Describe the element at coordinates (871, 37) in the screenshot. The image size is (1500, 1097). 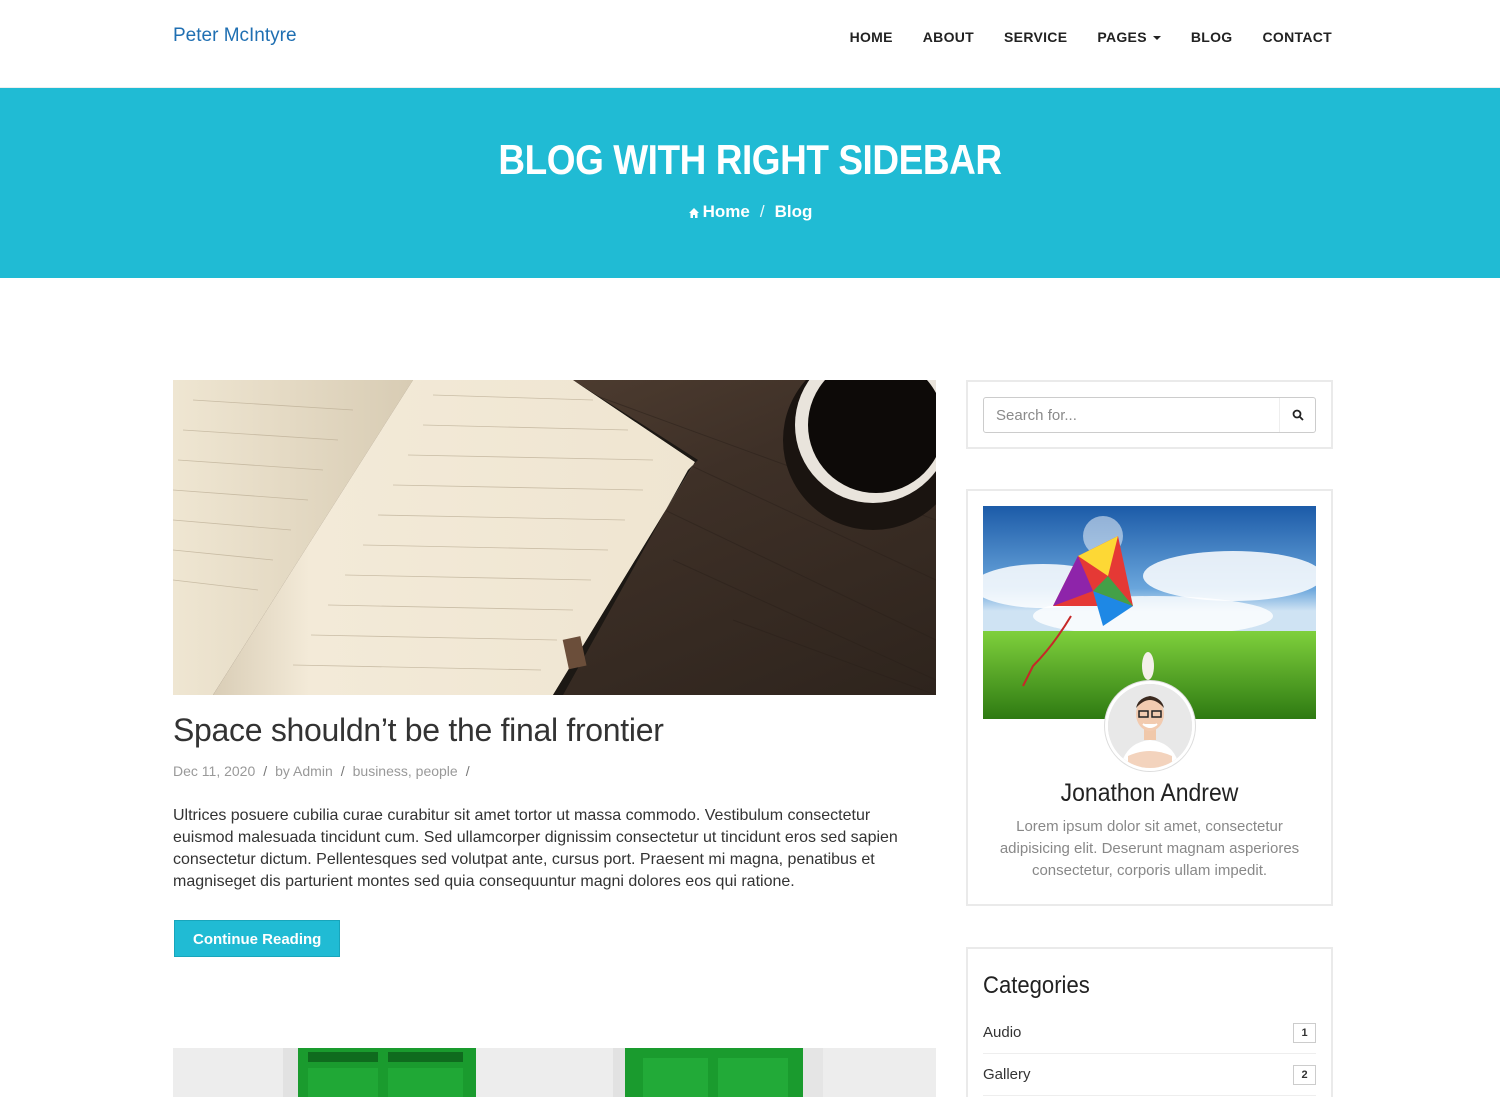
I see `nav-home: HOME` at that location.